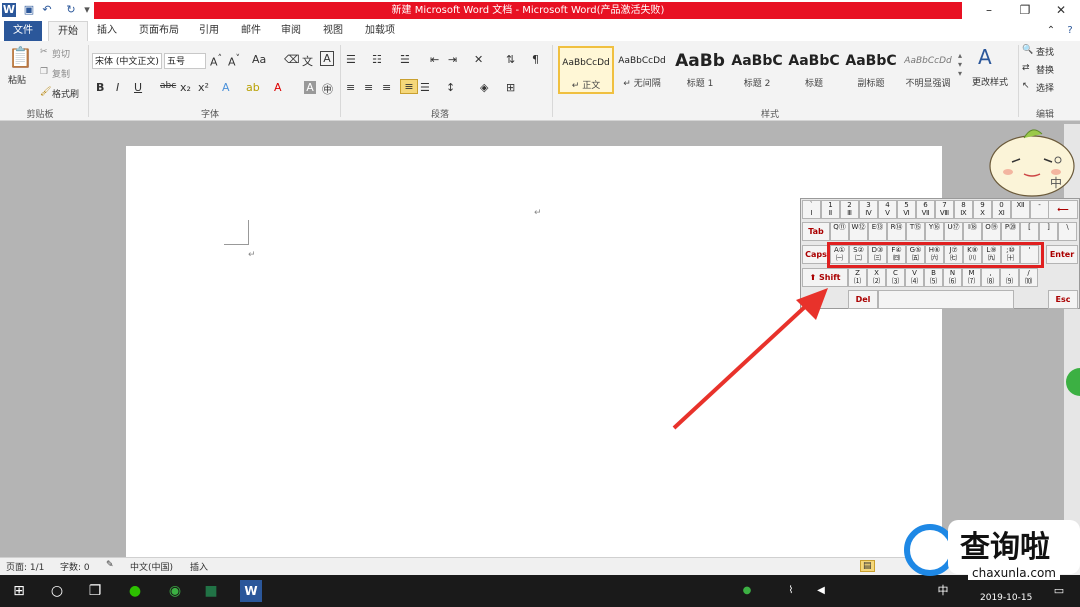 The image size is (1080, 607). What do you see at coordinates (226, 87) in the screenshot?
I see `text-effects-icon: A` at bounding box center [226, 87].